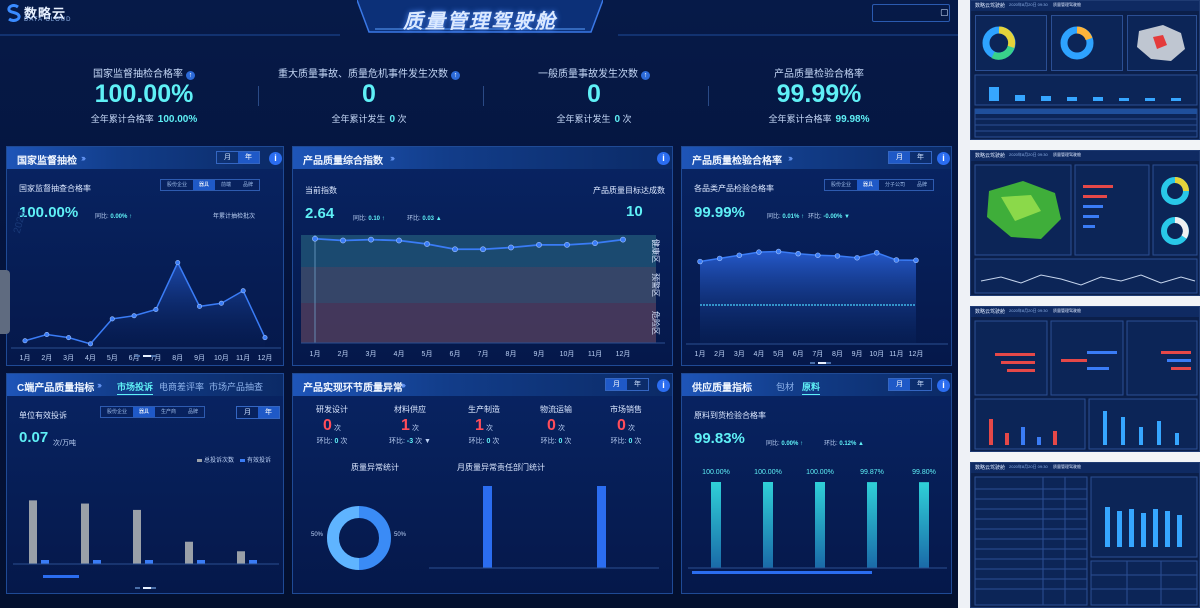 The height and width of the screenshot is (608, 1200). Describe the element at coordinates (719, 438) in the screenshot. I see `metric-value: 99.83%` at that location.